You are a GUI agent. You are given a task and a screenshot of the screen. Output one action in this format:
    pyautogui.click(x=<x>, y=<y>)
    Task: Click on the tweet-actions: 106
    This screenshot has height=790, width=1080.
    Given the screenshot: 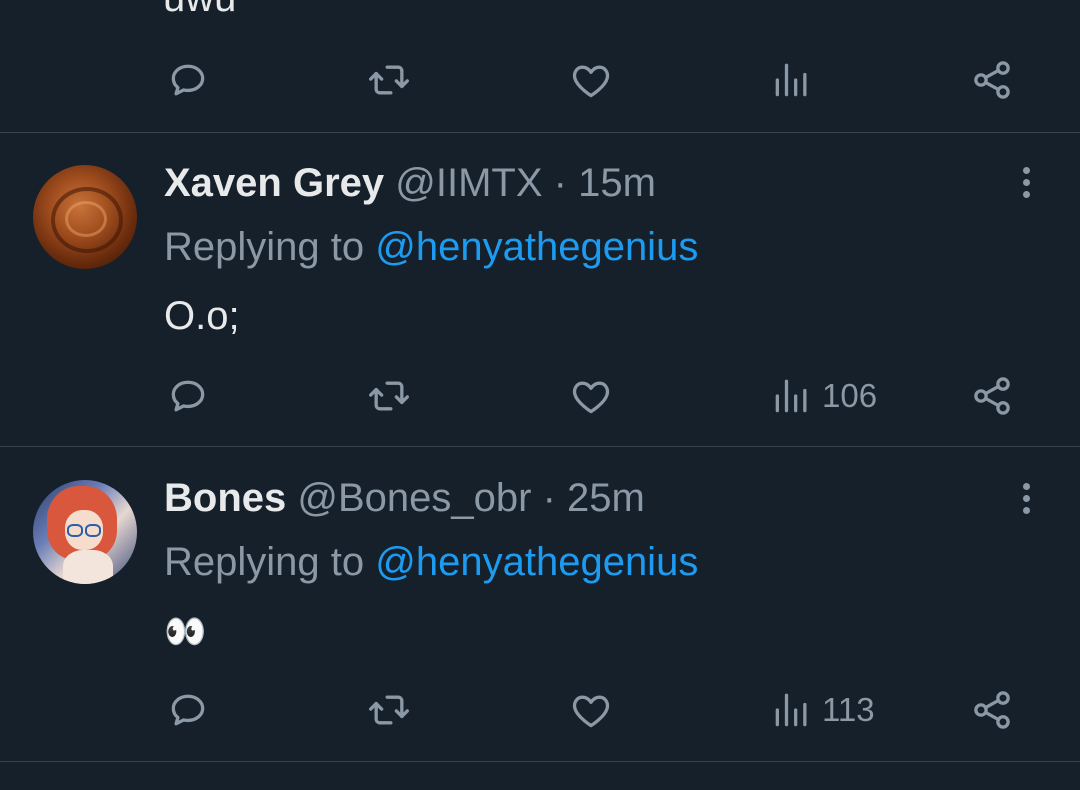 What is the action you would take?
    pyautogui.click(x=540, y=396)
    